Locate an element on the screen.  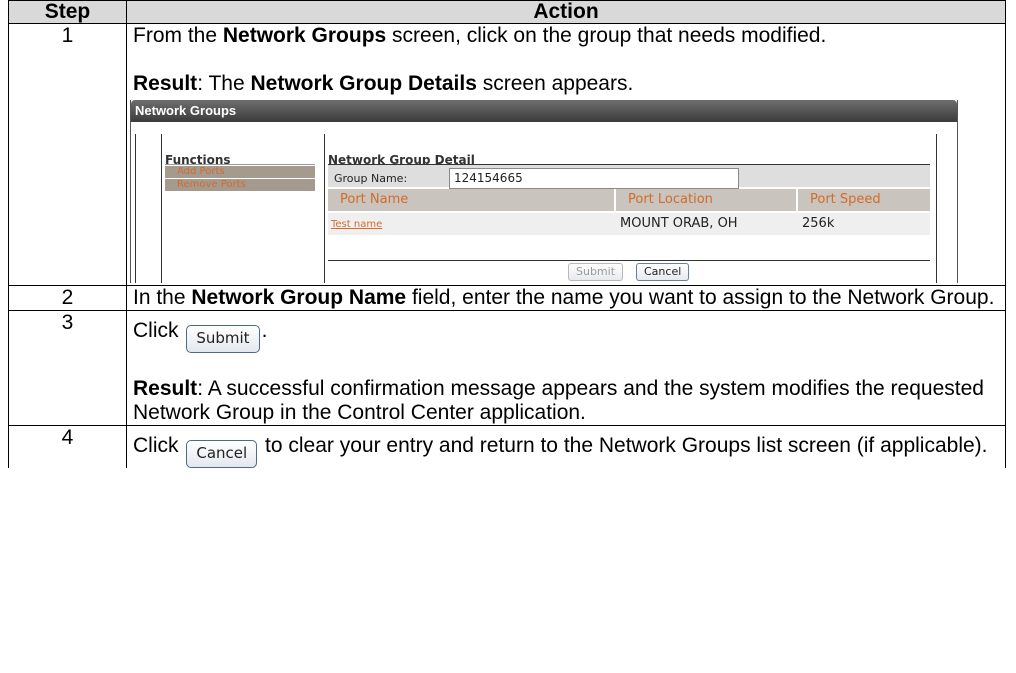
table-row: Test name MOUNT ORAB, OH 256k is located at coordinates (629, 224).